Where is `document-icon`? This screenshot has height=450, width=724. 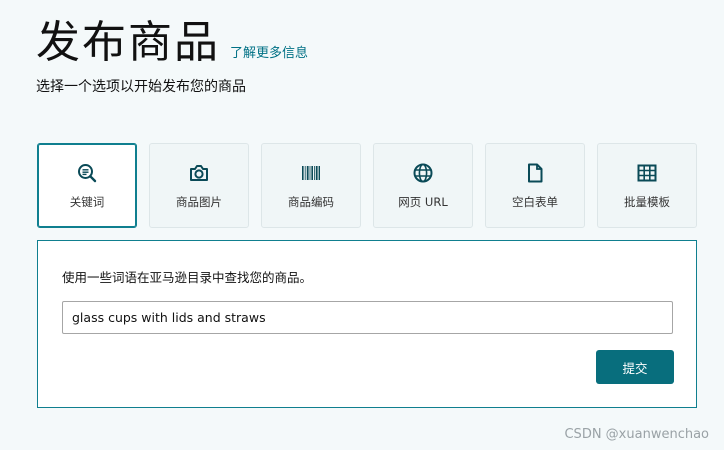 document-icon is located at coordinates (535, 172).